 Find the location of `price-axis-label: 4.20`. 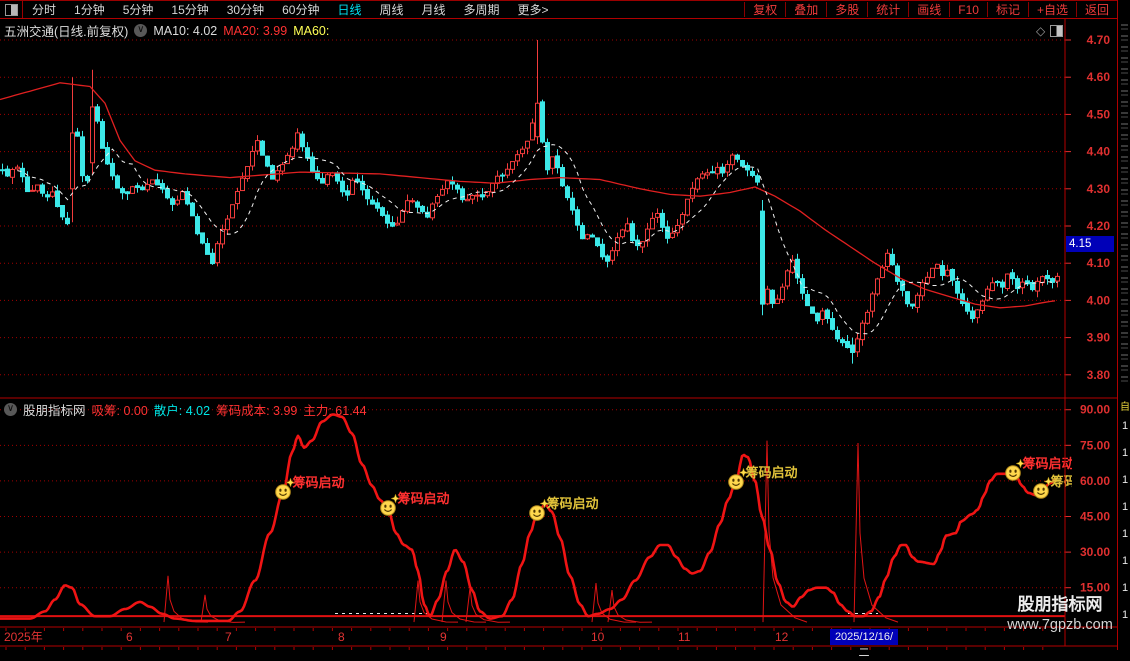

price-axis-label: 4.20 is located at coordinates (1099, 226).